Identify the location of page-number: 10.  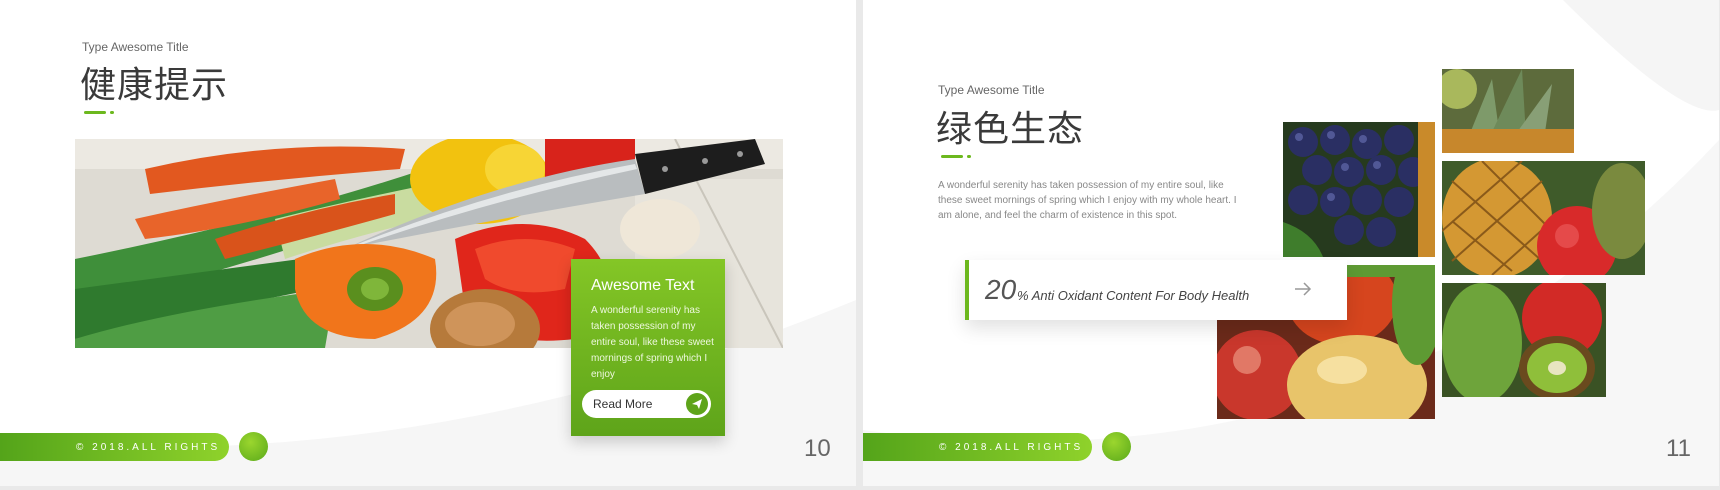
(817, 448).